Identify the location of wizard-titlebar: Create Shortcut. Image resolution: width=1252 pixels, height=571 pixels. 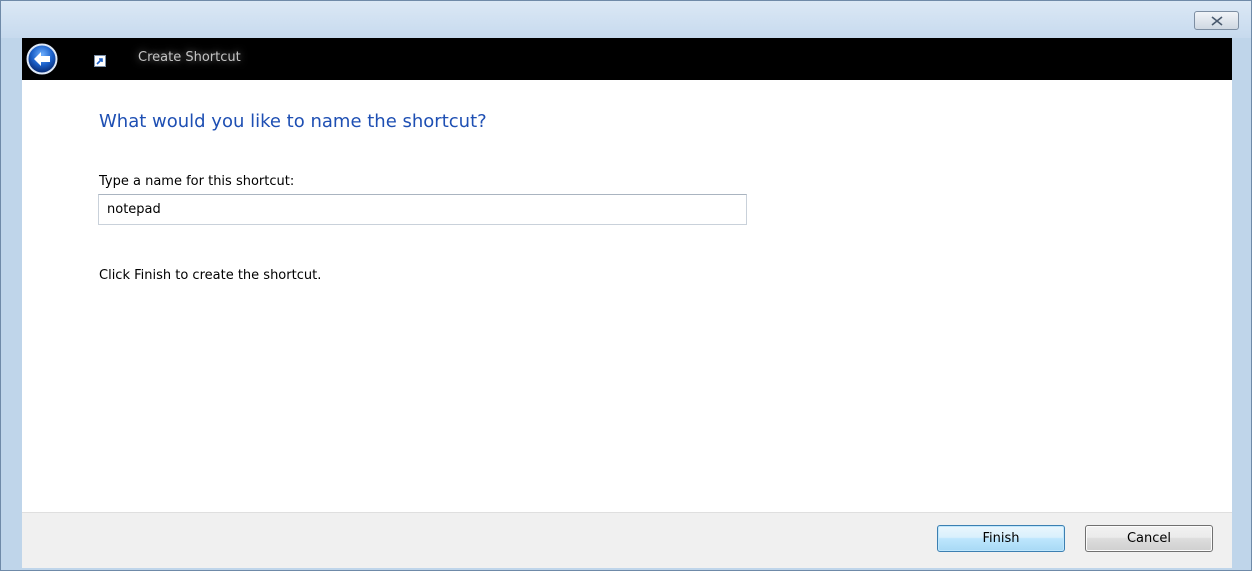
(627, 59).